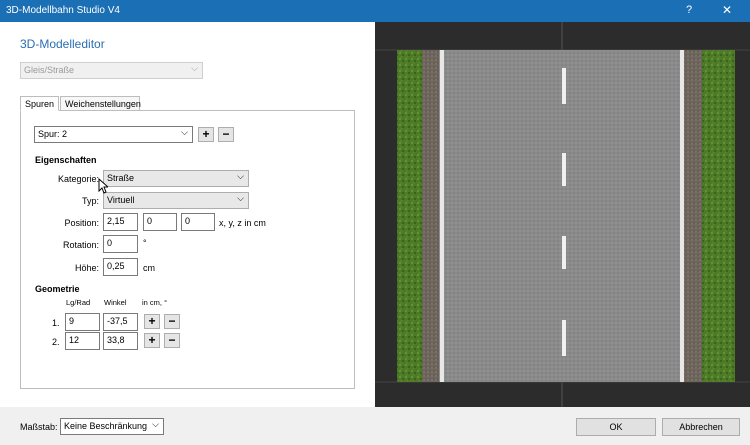 The image size is (750, 445). What do you see at coordinates (226, 134) in the screenshot?
I see `remove-spur-button: −` at bounding box center [226, 134].